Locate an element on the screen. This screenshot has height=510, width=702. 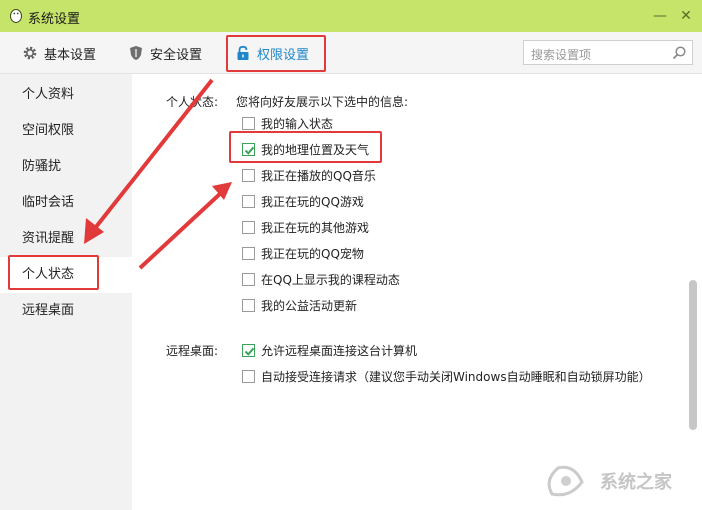
option-label: 我正在玩的QQ游戏 is located at coordinates (312, 201).